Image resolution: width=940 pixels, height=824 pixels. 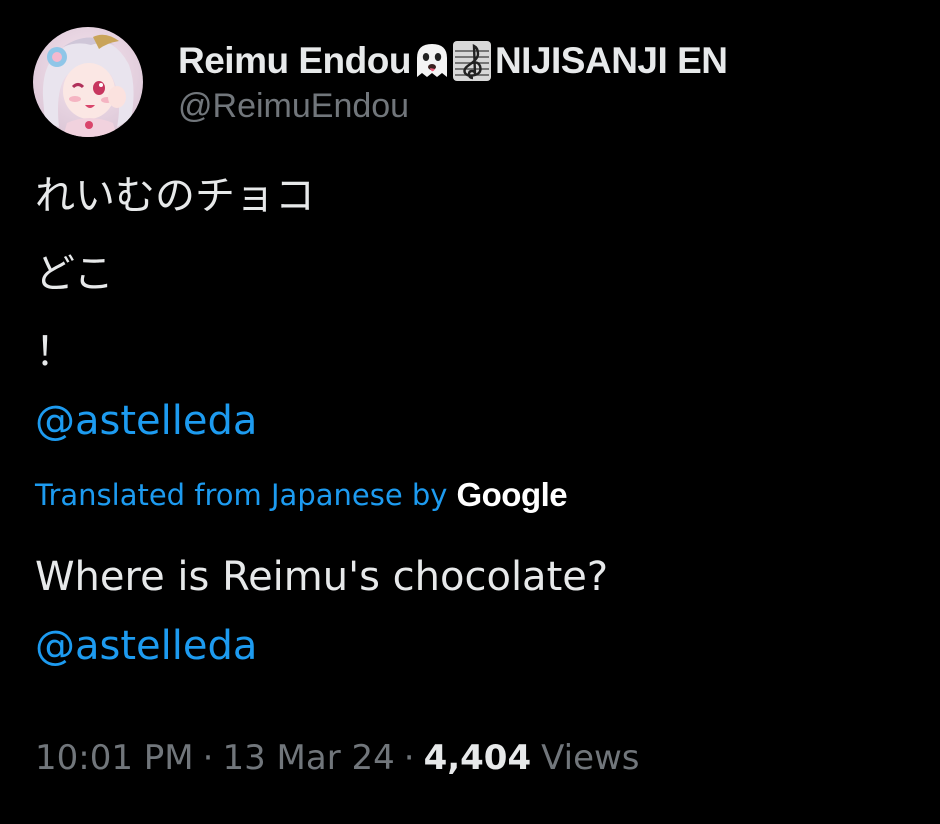 I want to click on translation-attribution: Translated from Japanese by Google, so click(x=301, y=495).